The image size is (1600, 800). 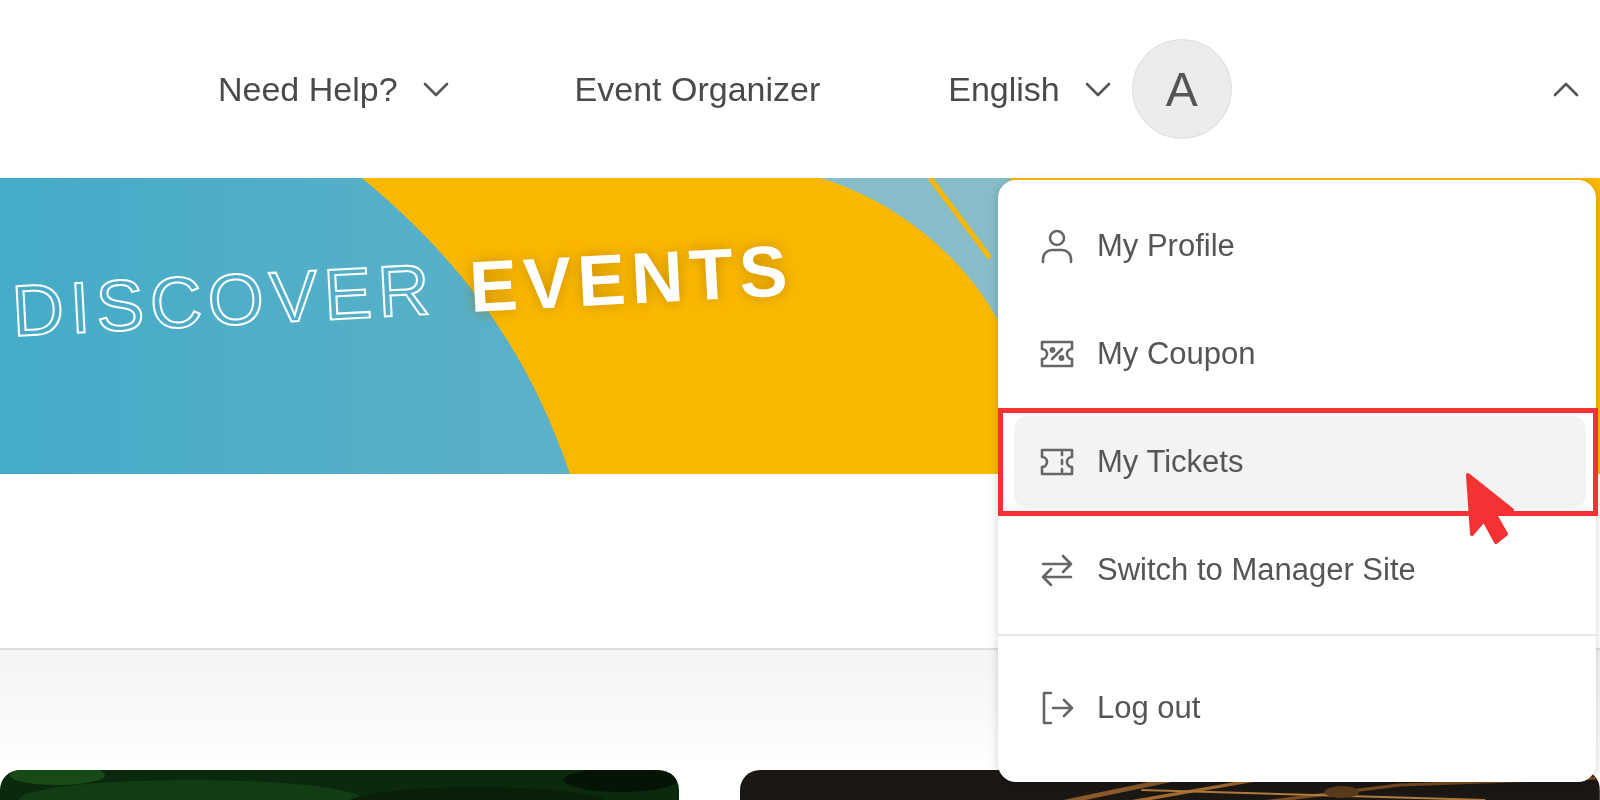 I want to click on nav-dropdown: English, so click(x=1030, y=89).